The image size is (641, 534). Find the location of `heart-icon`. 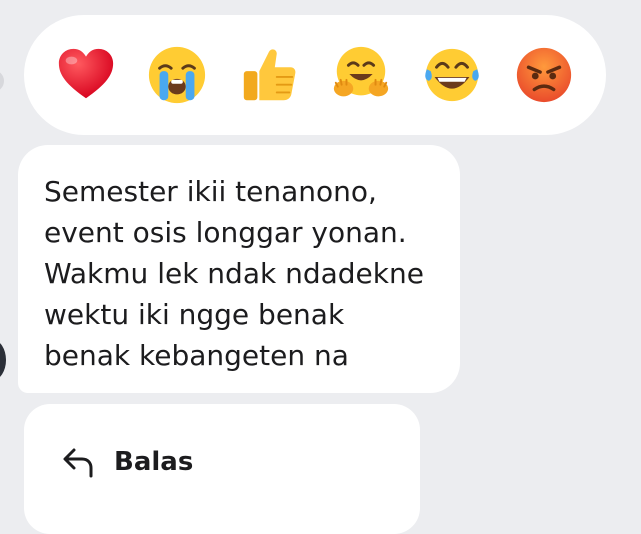

heart-icon is located at coordinates (86, 75).